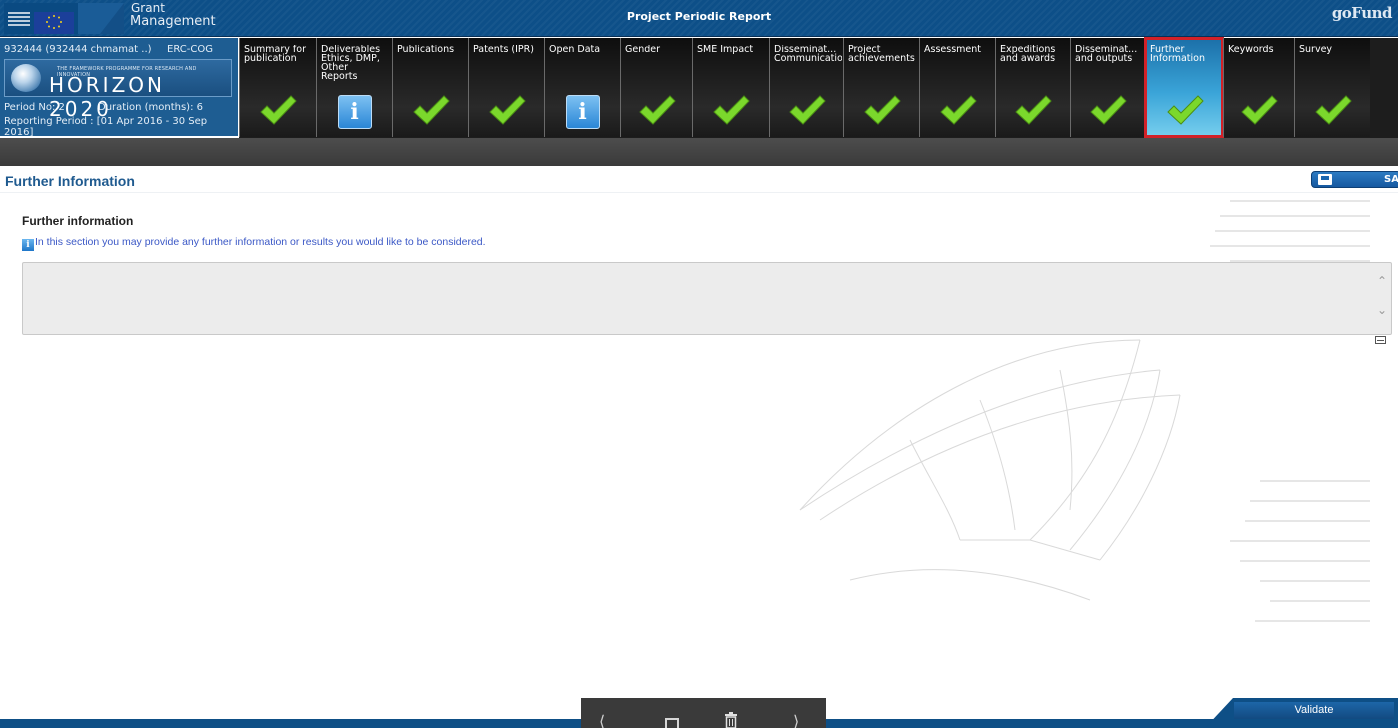 The image size is (1398, 728). Describe the element at coordinates (699, 192) in the screenshot. I see `title-divider` at that location.